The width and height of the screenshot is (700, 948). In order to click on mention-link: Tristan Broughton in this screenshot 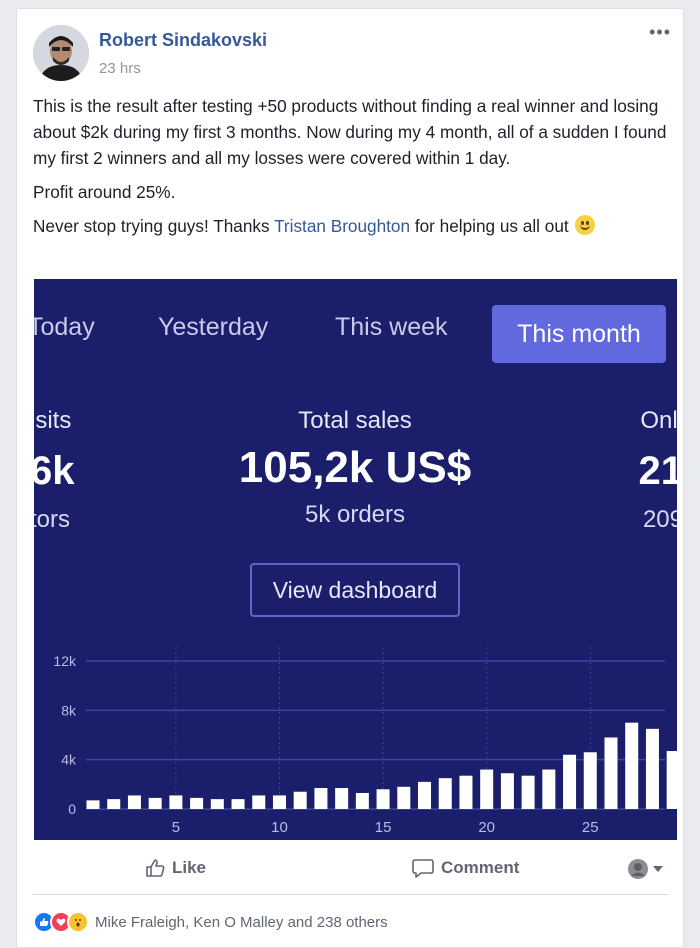, I will do `click(342, 226)`.